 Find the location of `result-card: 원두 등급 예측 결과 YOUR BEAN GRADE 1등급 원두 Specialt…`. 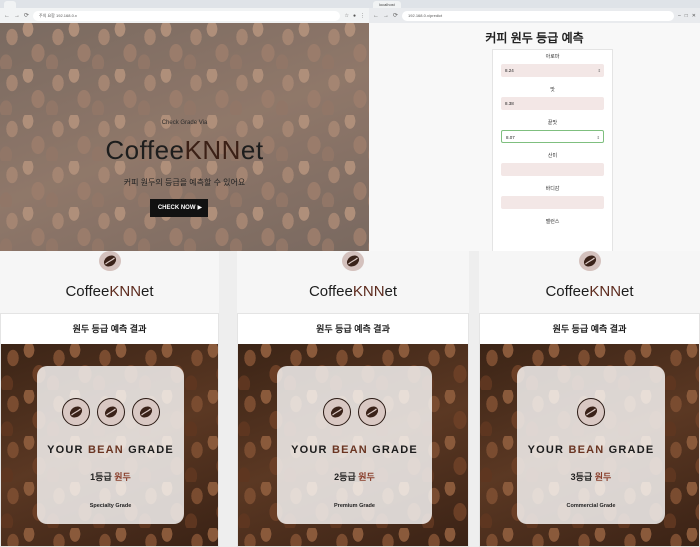

result-card: 원두 등급 예측 결과 YOUR BEAN GRADE 1등급 원두 Specialt… is located at coordinates (109, 430).